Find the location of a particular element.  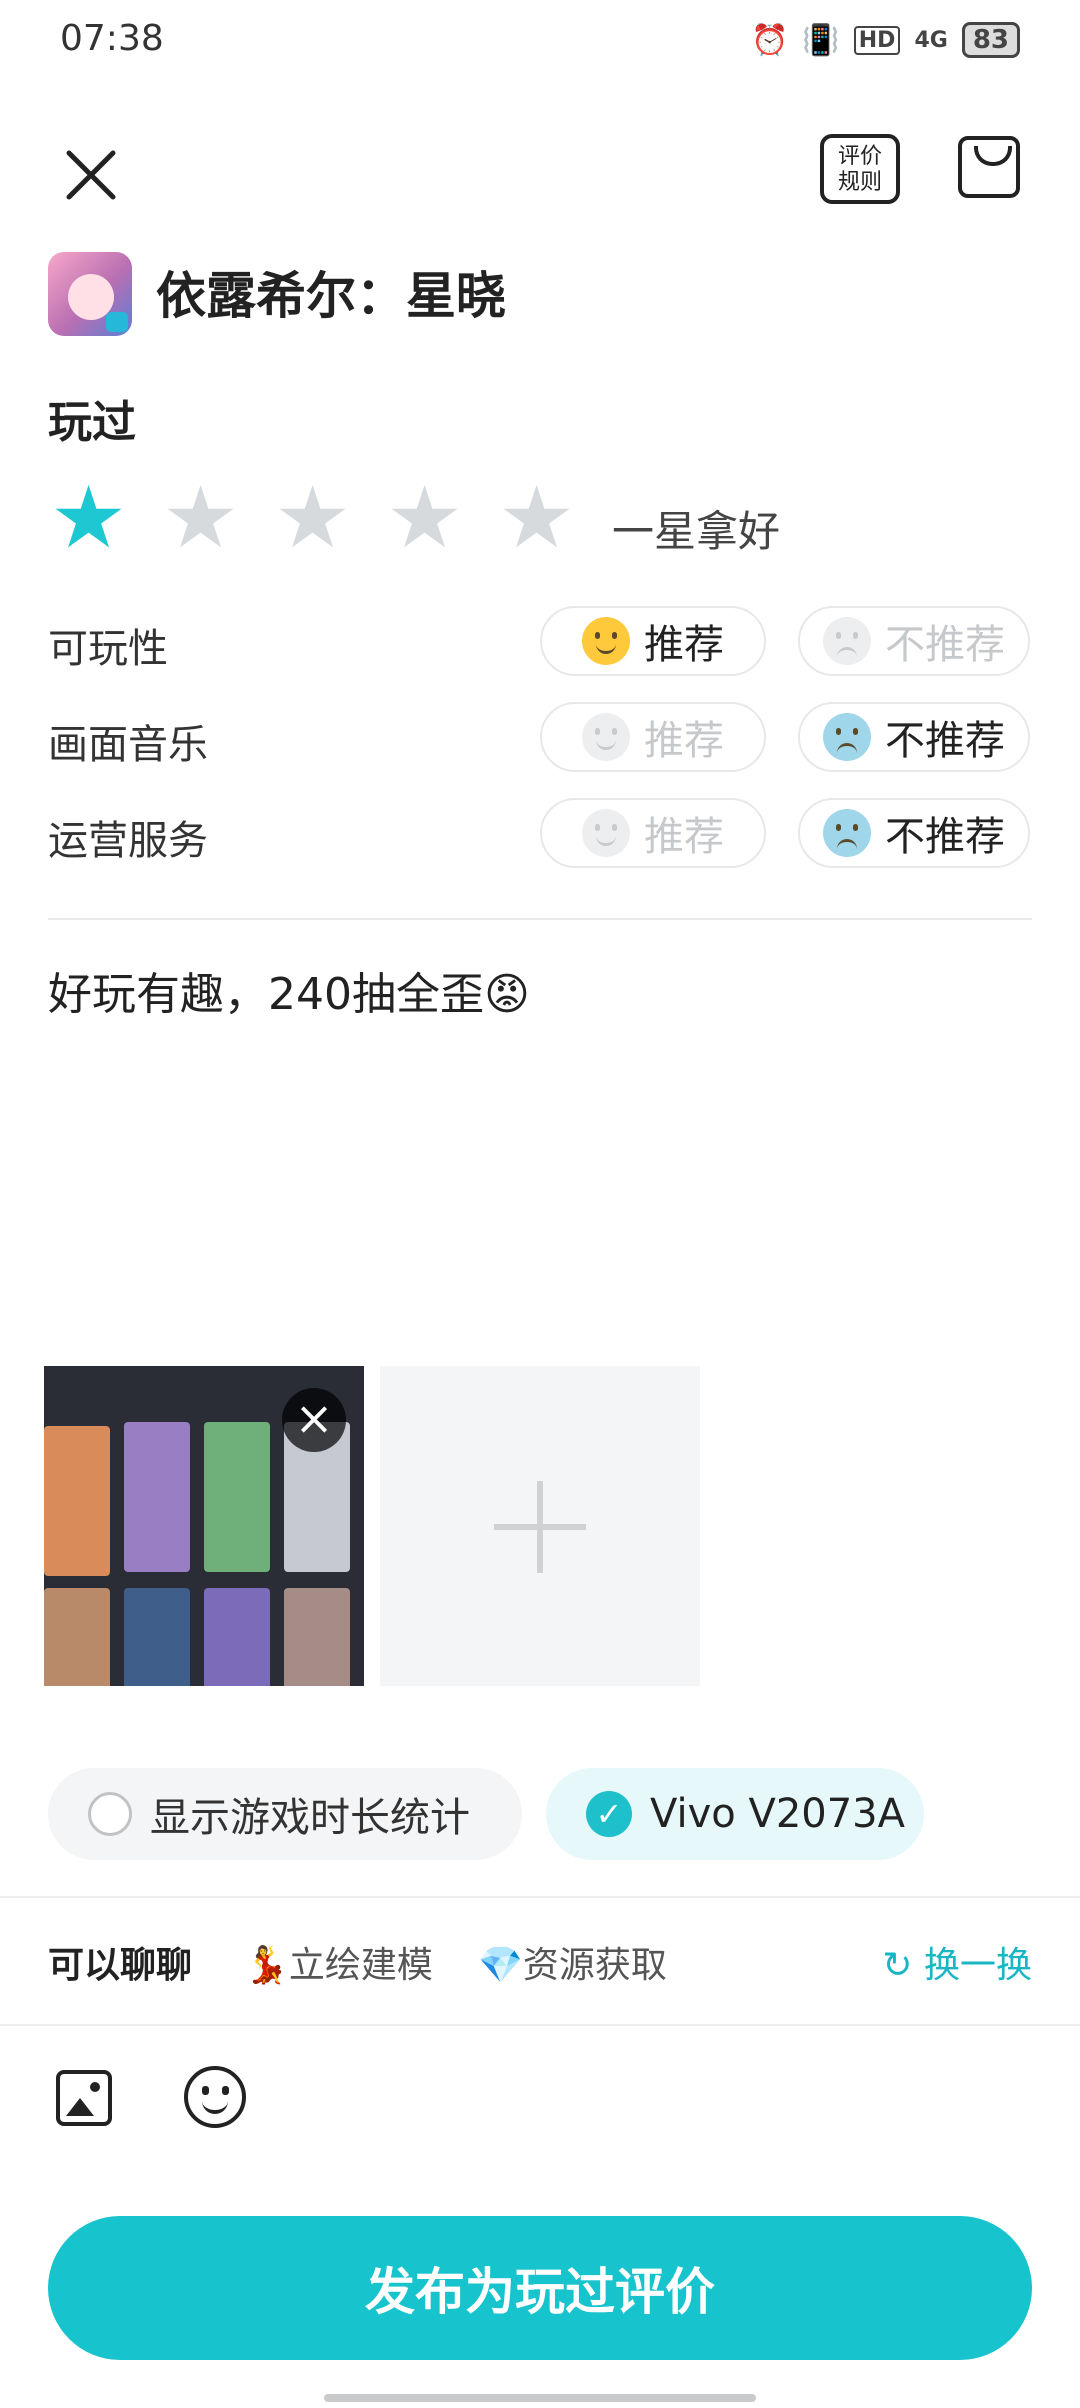

close-icon is located at coordinates (91, 175).